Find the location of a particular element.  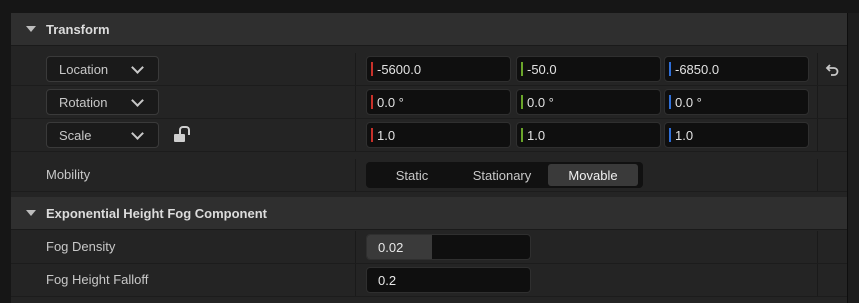

mobility-segmented-control: Static Stationary Movable is located at coordinates (504, 175).